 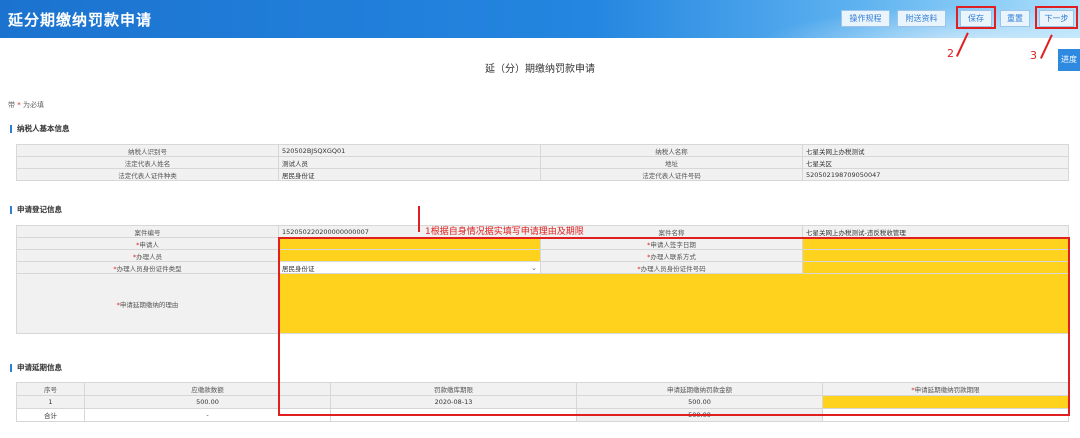 I want to click on reason-label: *申请延期缴纳的理由, so click(x=147, y=303).